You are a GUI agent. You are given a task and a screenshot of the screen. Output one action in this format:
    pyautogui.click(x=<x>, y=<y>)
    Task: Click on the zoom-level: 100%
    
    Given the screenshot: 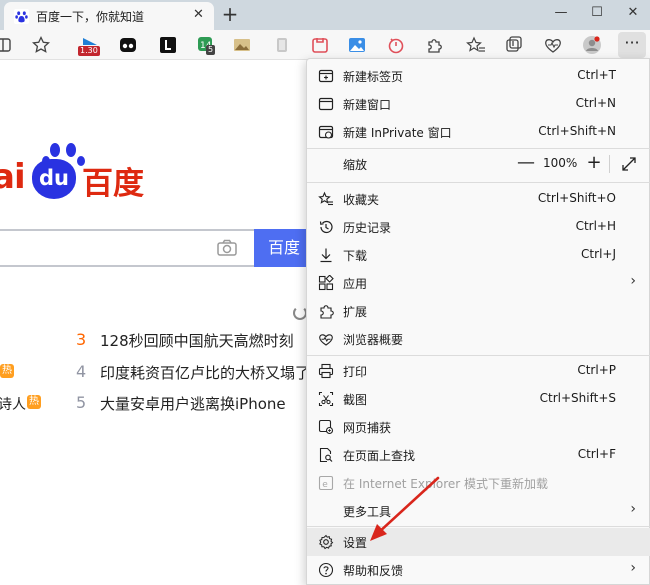 What is the action you would take?
    pyautogui.click(x=560, y=163)
    